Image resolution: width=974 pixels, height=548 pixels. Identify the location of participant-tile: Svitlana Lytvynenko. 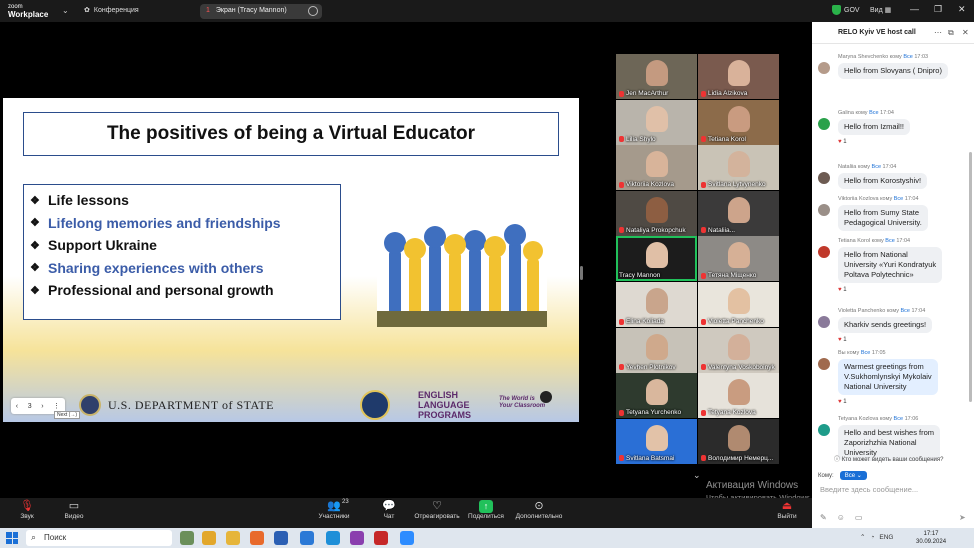
(738, 168).